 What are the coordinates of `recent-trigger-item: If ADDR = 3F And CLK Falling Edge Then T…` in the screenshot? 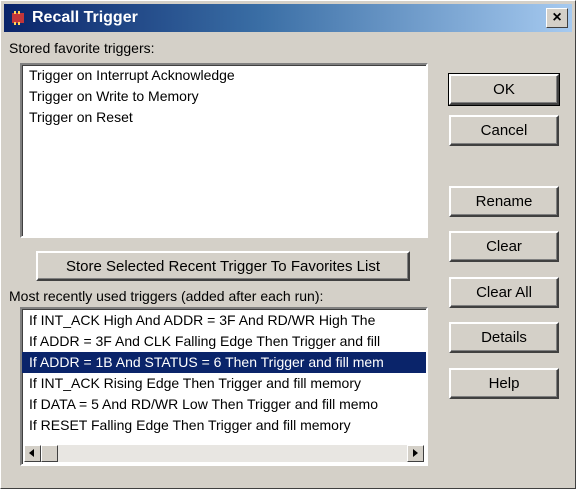 It's located at (224, 341).